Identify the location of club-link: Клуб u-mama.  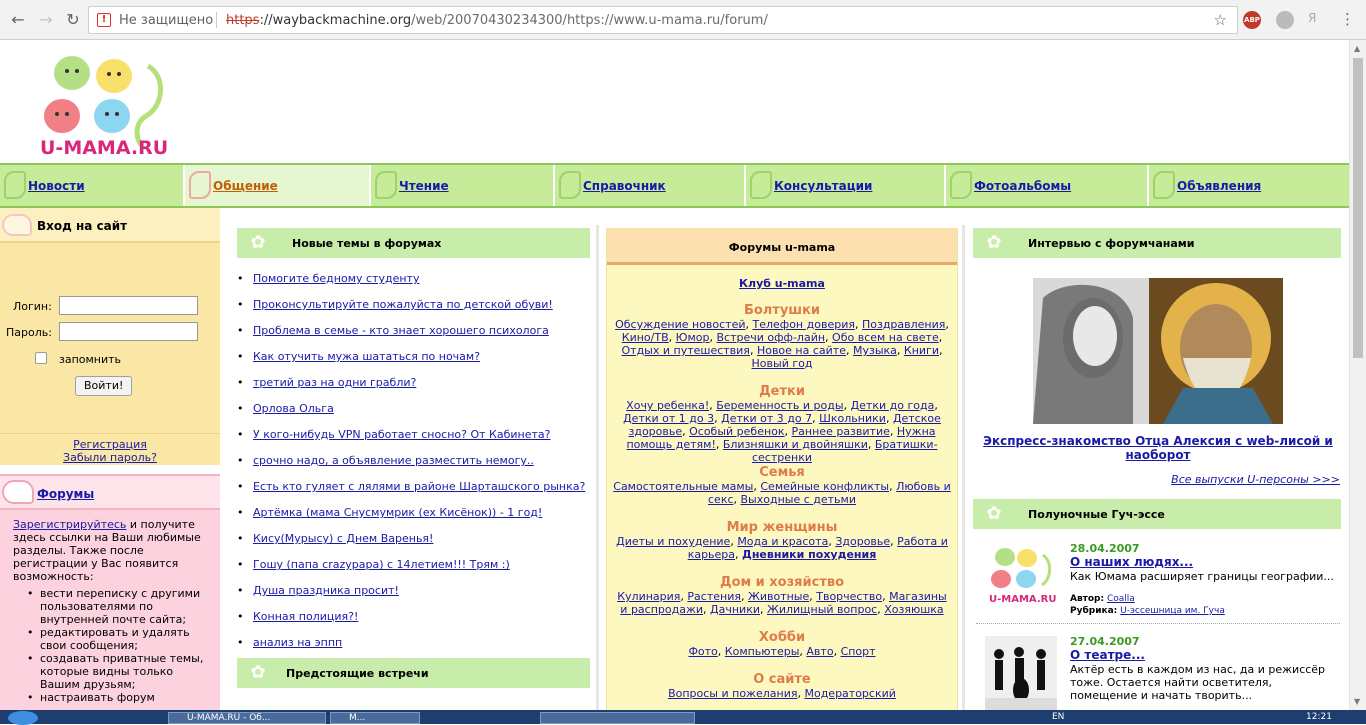
(782, 283).